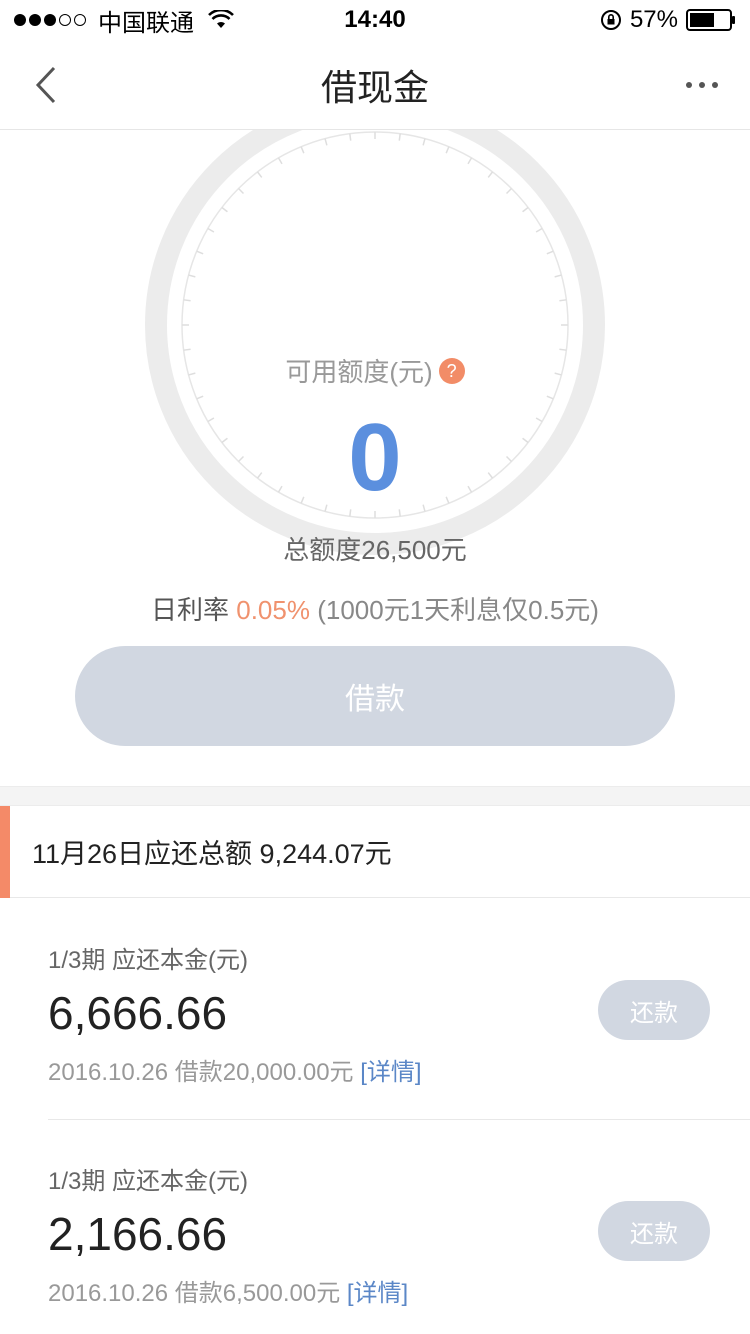 The height and width of the screenshot is (1334, 750). Describe the element at coordinates (375, 457) in the screenshot. I see `available-credit-amount: 0` at that location.